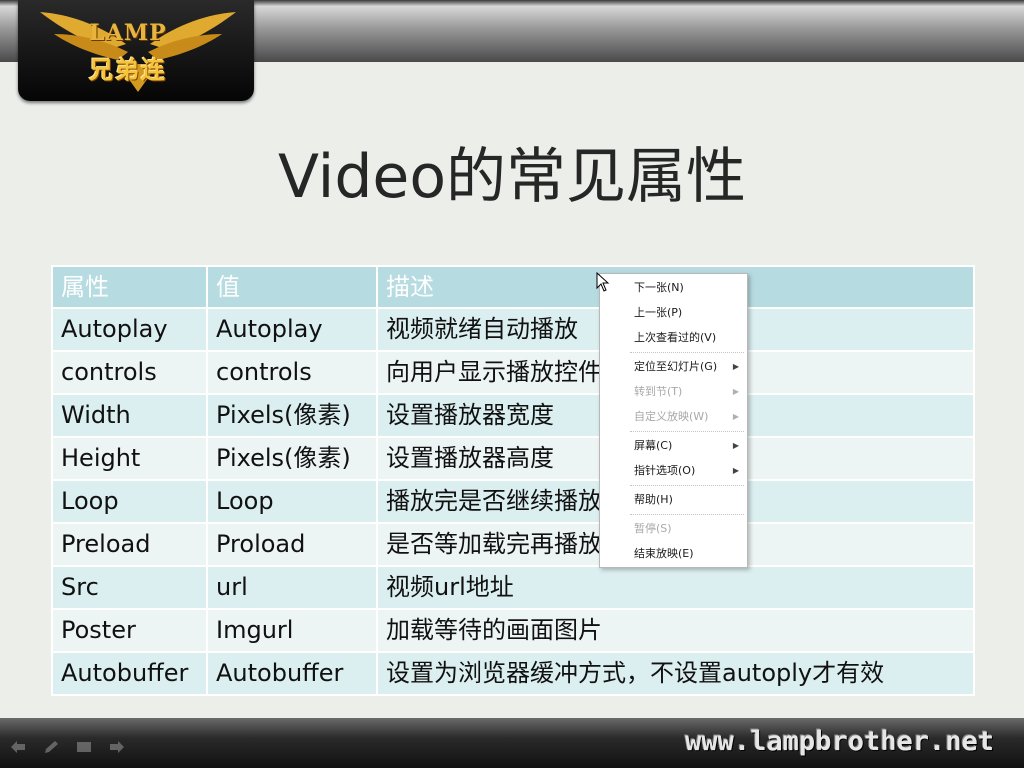  What do you see at coordinates (129, 458) in the screenshot?
I see `cell-attribute: Height` at bounding box center [129, 458].